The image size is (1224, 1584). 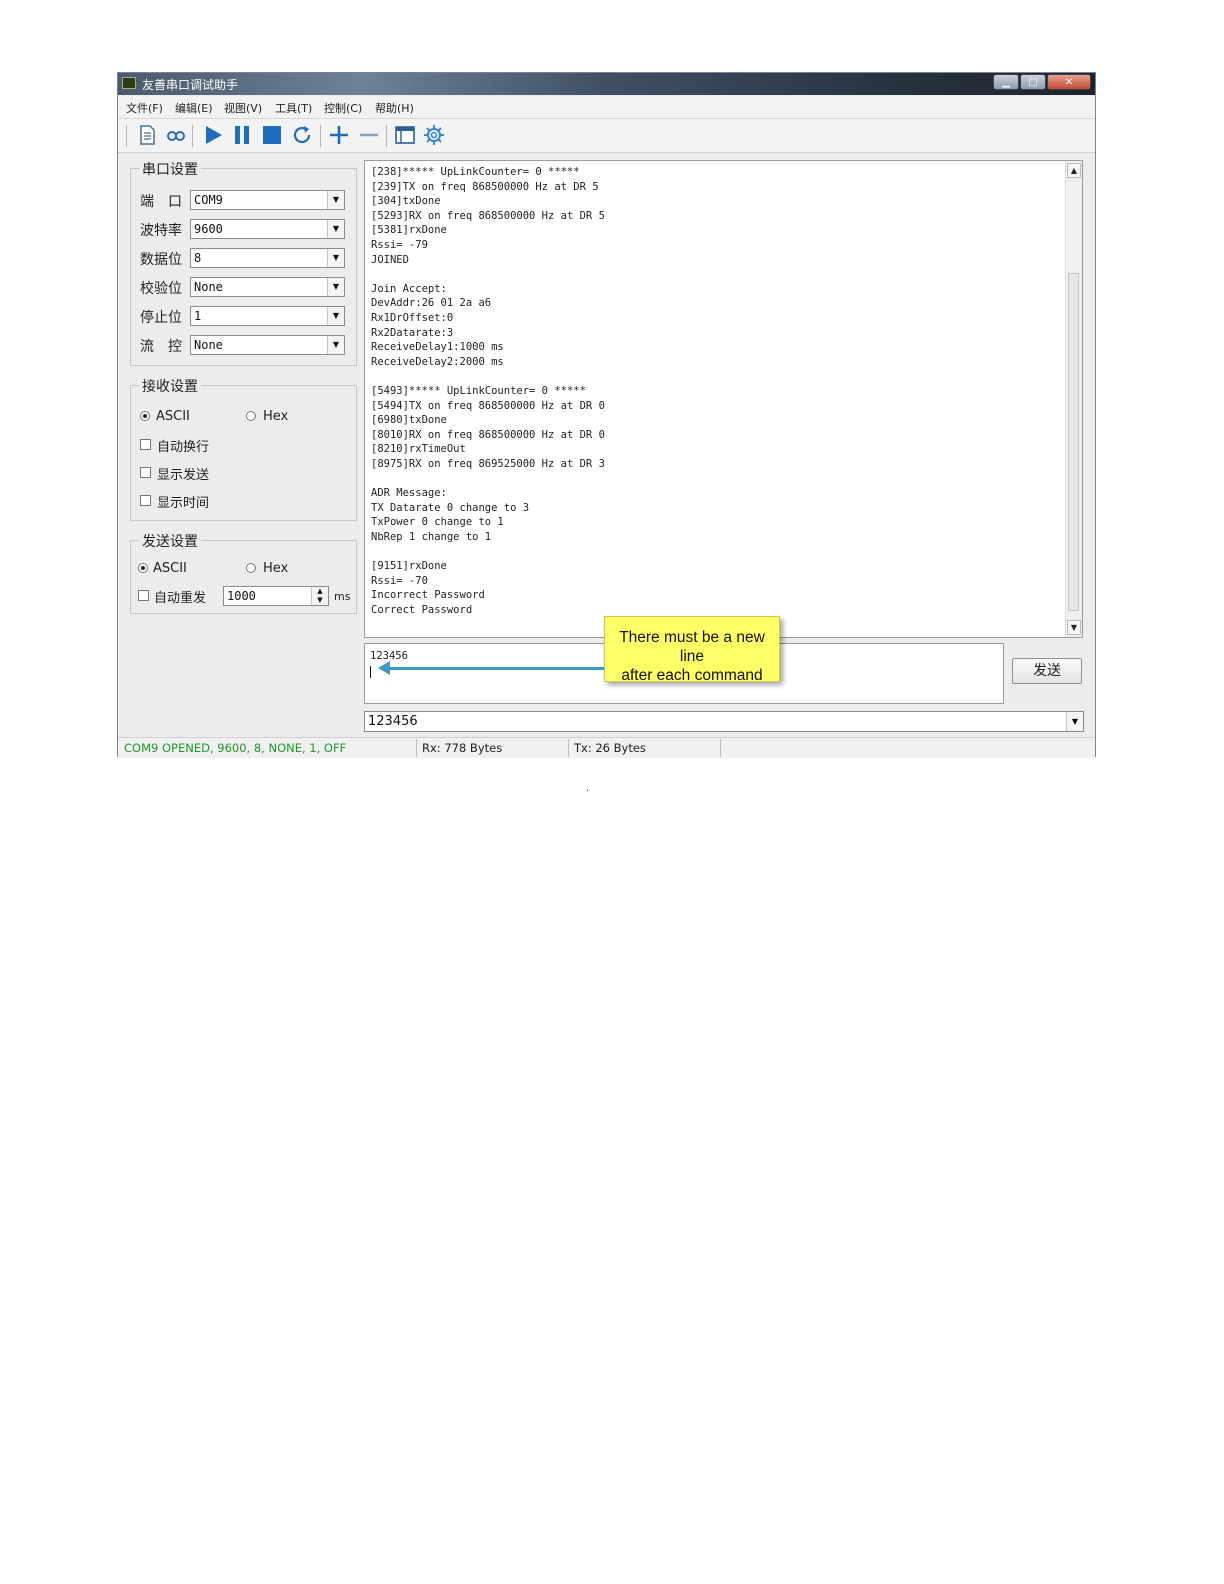 I want to click on output-line: [5293]RX on freq 868500000 Hz at DR 5, so click(x=488, y=215).